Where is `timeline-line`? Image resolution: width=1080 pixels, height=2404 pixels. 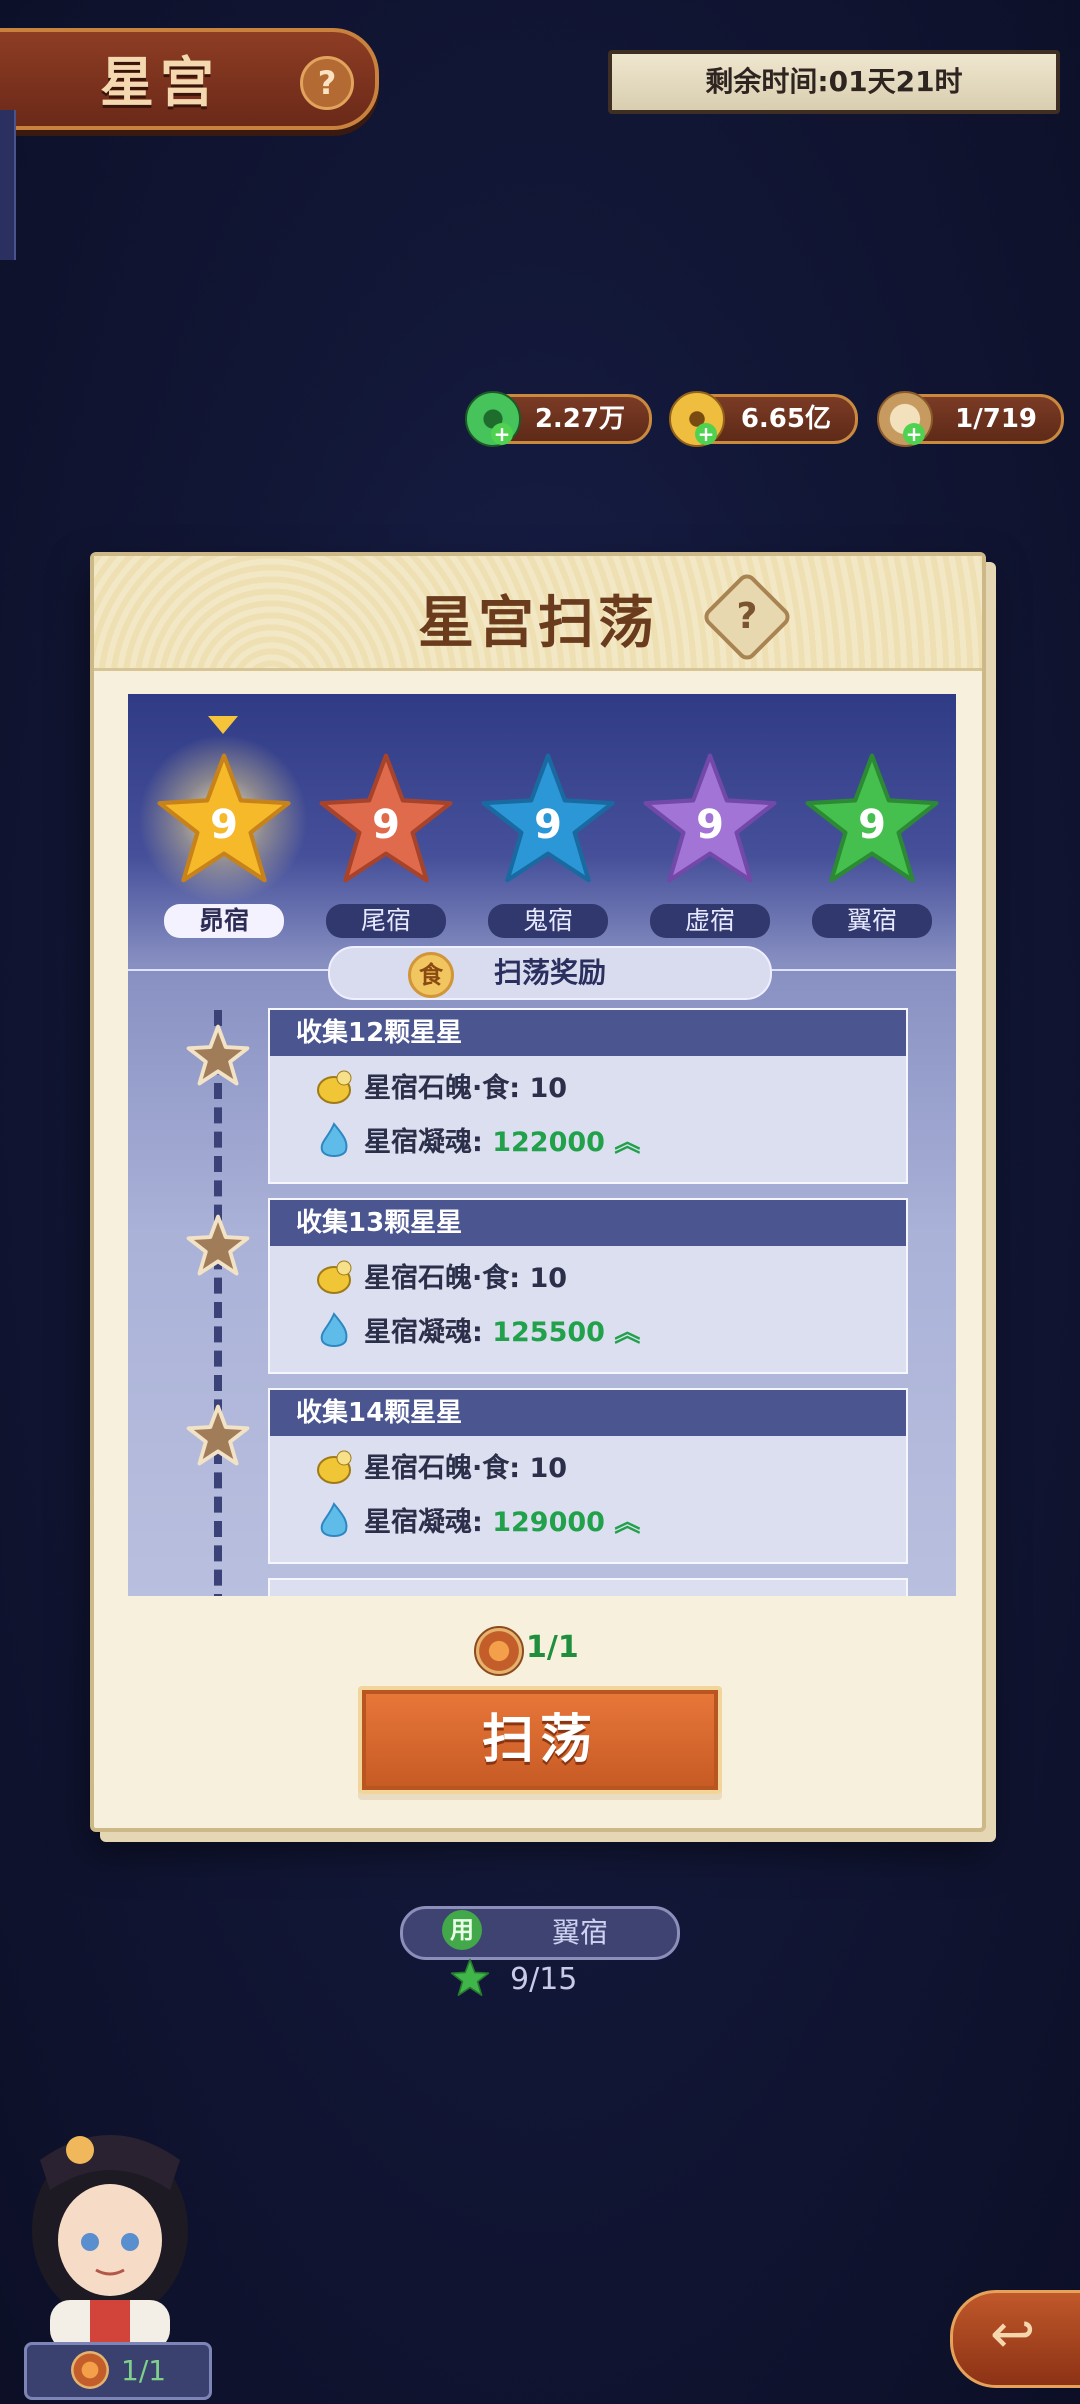
timeline-line is located at coordinates (218, 1303).